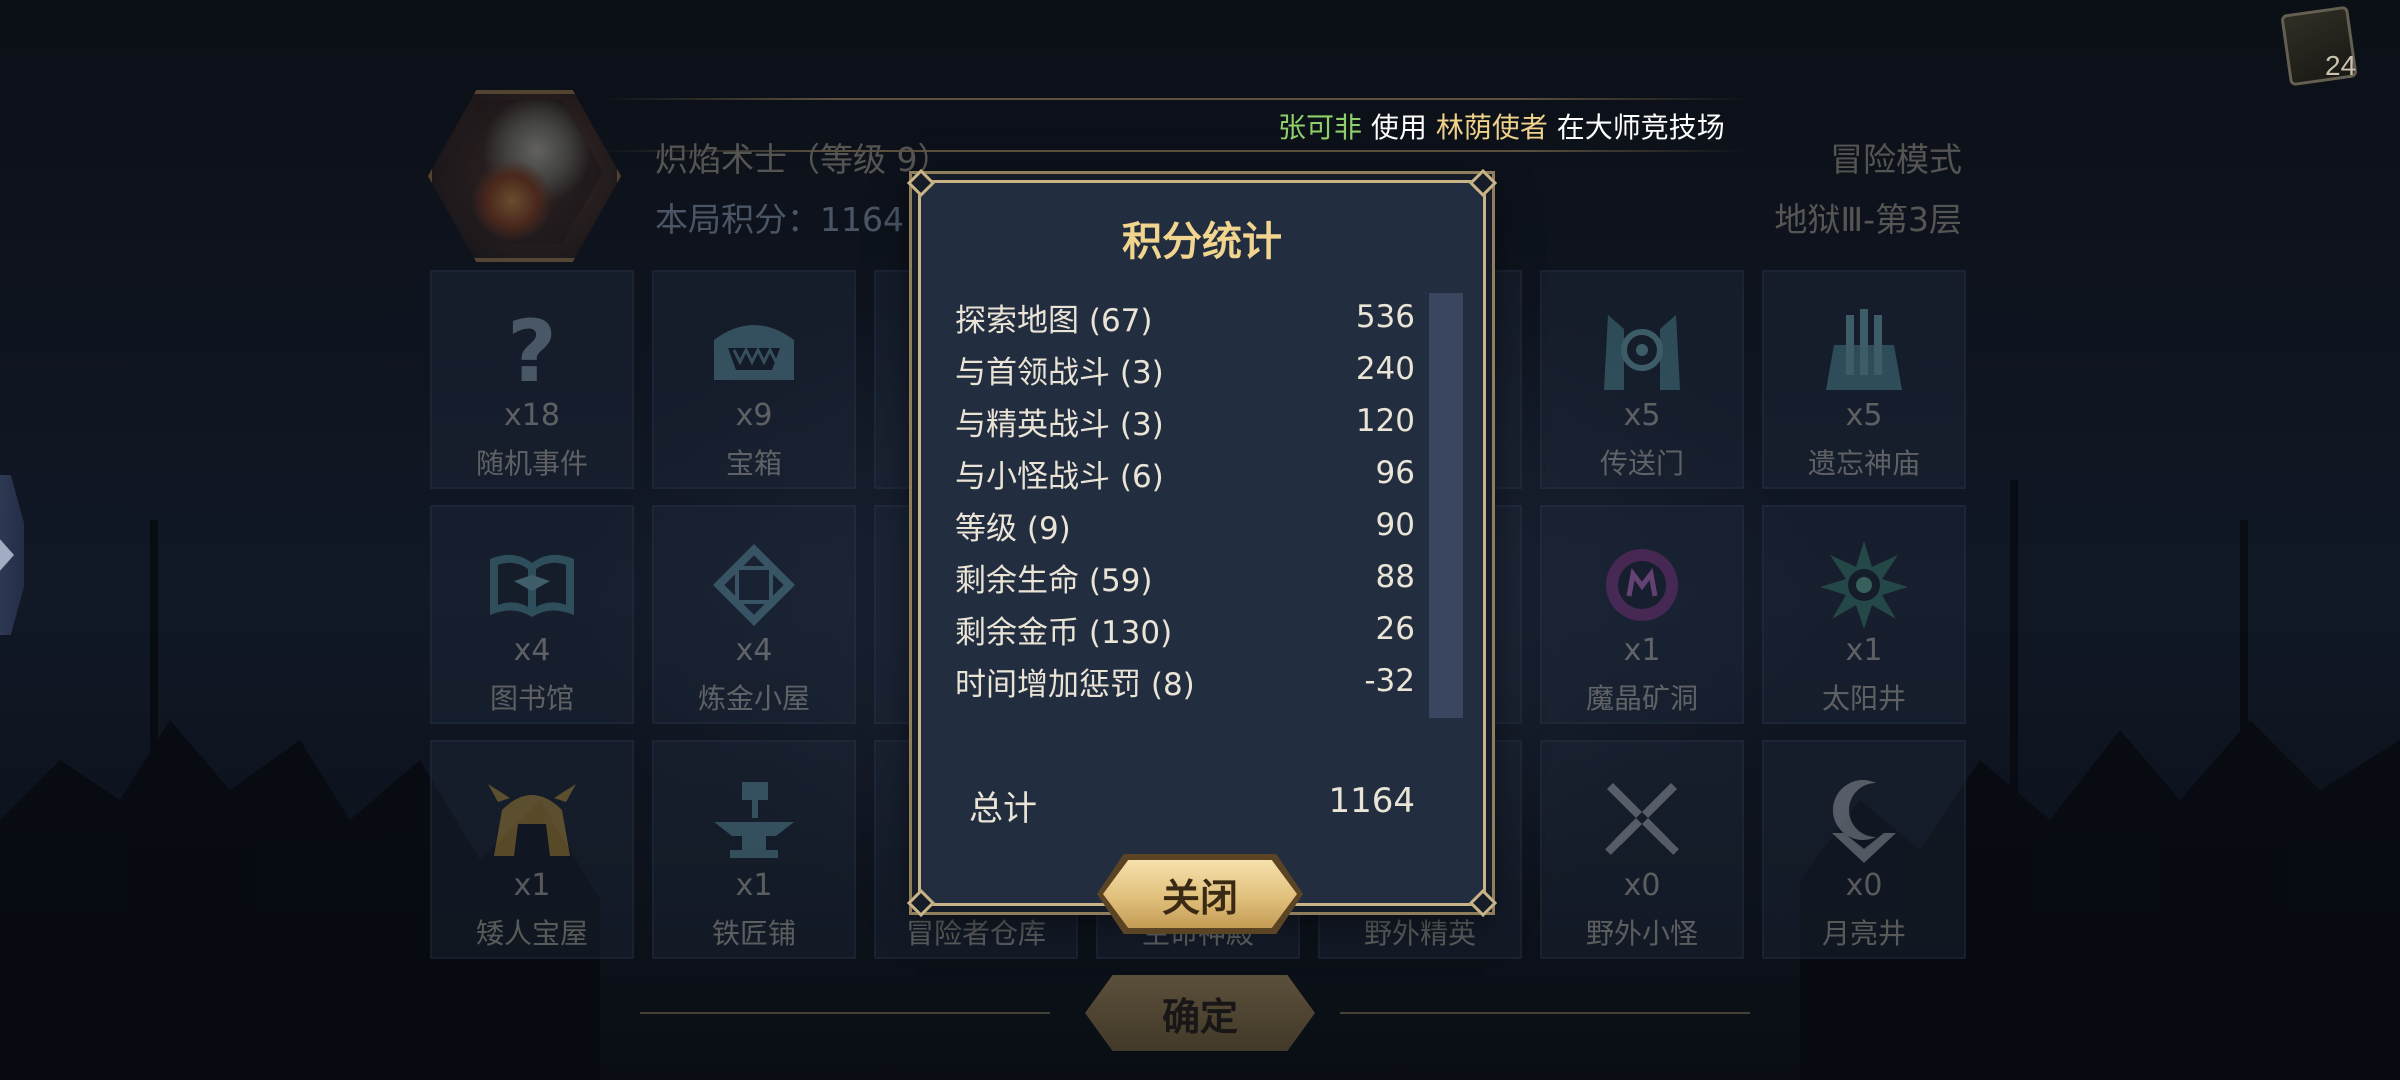 The image size is (2400, 1080). What do you see at coordinates (1192, 805) in the screenshot?
I see `total-row: 总计 1164` at bounding box center [1192, 805].